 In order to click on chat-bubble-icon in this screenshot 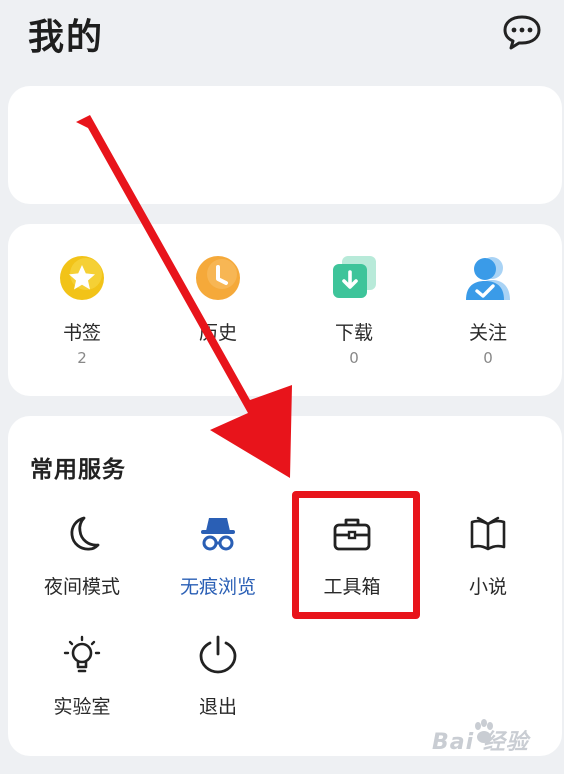, I will do `click(522, 32)`.